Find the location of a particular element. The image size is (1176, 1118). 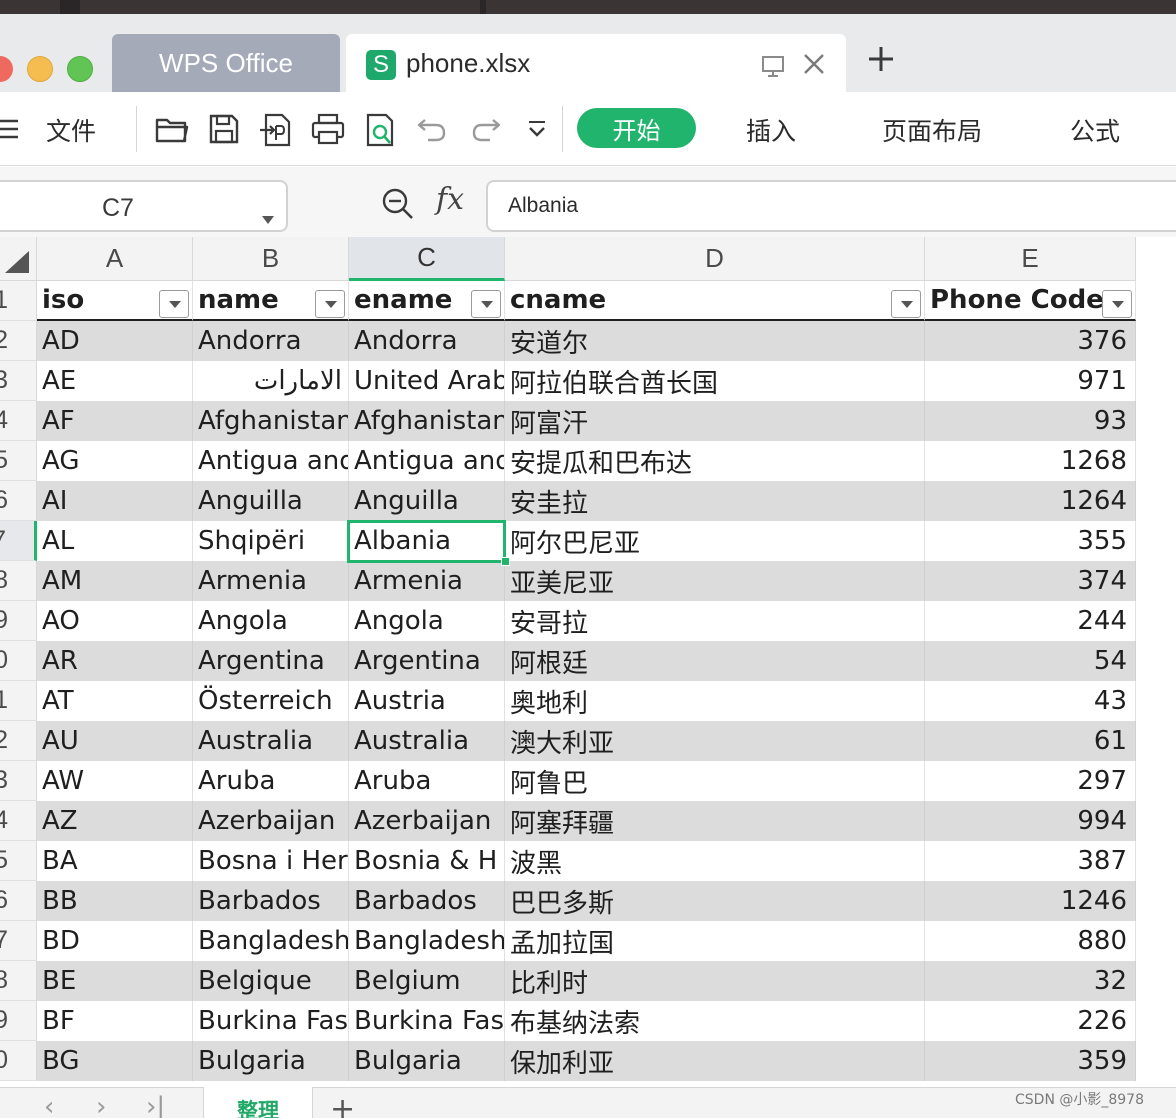

cell-name: Armenia is located at coordinates (271, 581).